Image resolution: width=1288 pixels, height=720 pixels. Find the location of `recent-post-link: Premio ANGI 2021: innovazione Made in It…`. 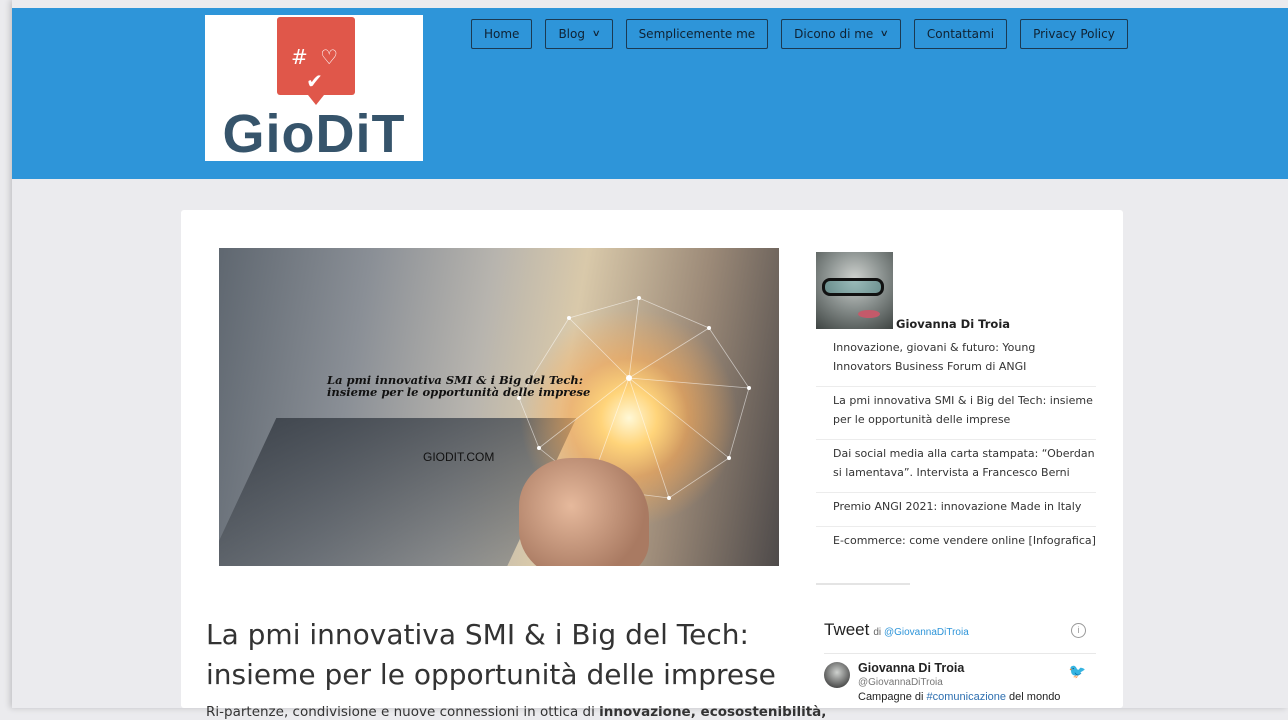

recent-post-link: Premio ANGI 2021: innovazione Made in It… is located at coordinates (956, 510).